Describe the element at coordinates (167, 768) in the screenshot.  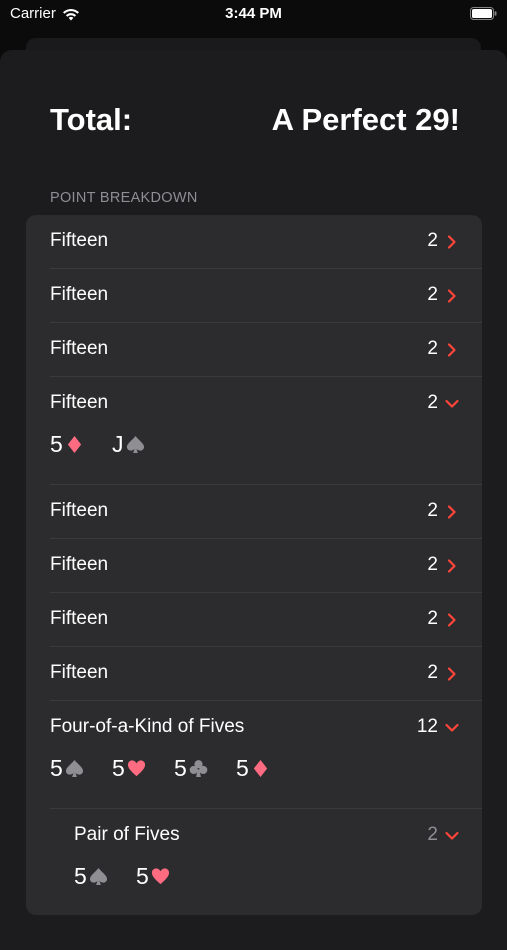
I see `card-list: 5 5 5 5` at that location.